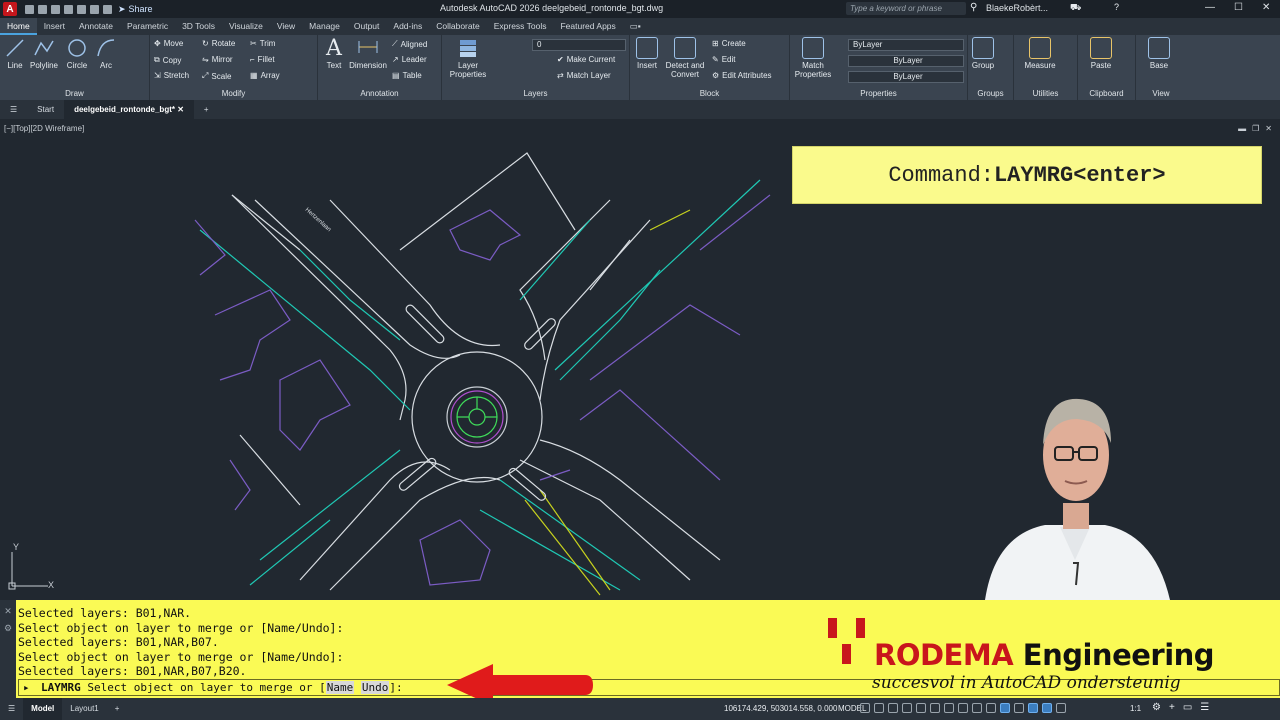  What do you see at coordinates (990, 93) in the screenshot?
I see `groups-panel-title: Groups` at bounding box center [990, 93].